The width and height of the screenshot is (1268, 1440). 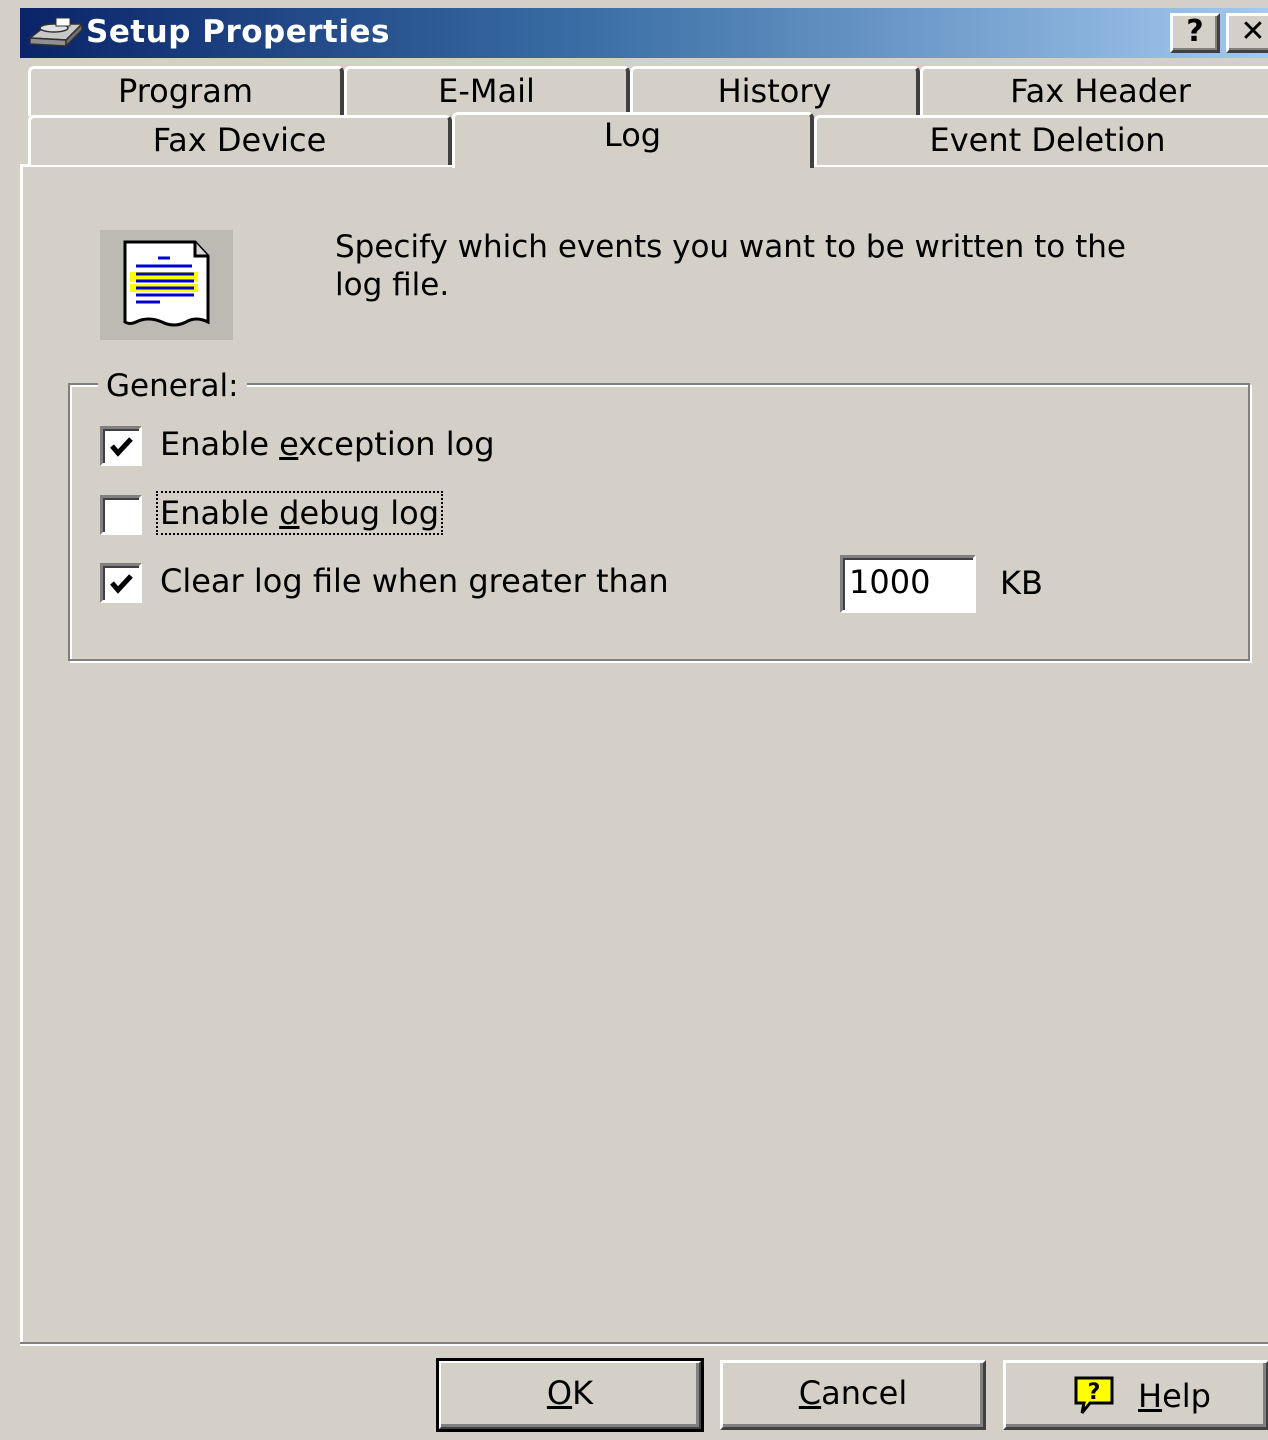 I want to click on help-balloon-icon: ?, so click(x=1094, y=1395).